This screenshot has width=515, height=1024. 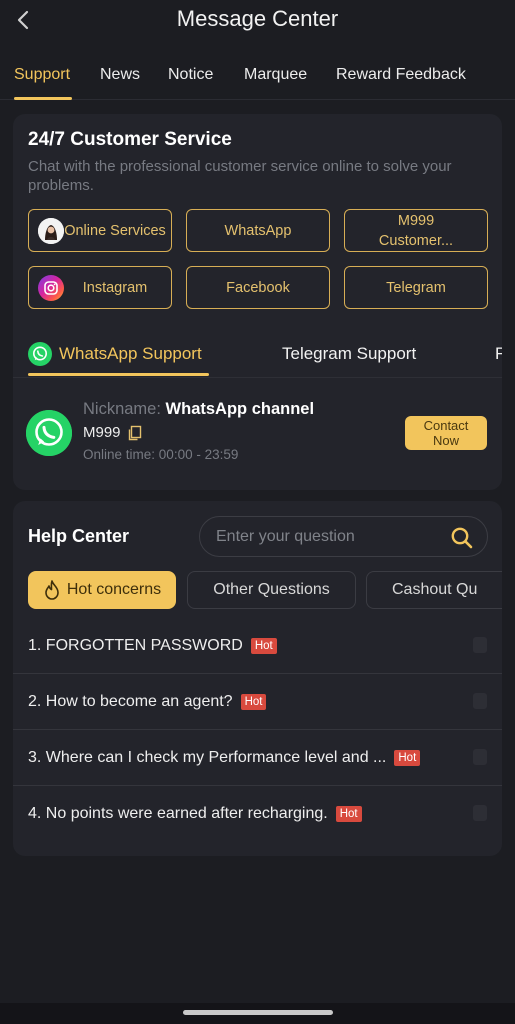 I want to click on help-center-title: Help Center, so click(x=79, y=536).